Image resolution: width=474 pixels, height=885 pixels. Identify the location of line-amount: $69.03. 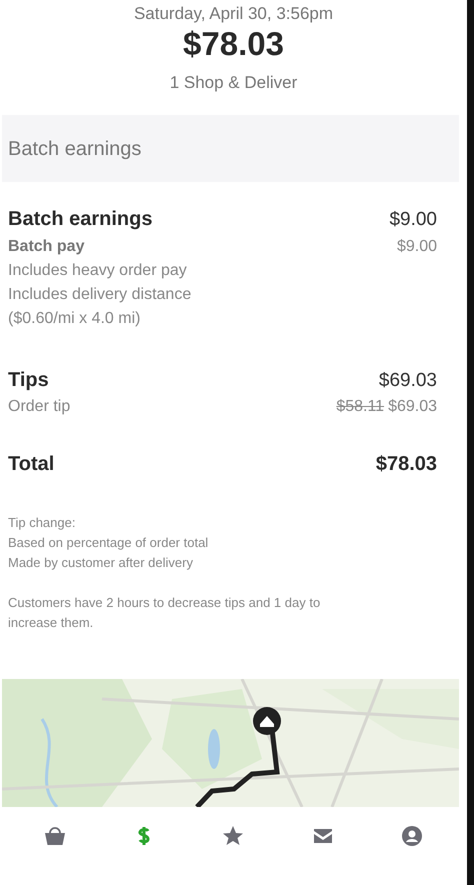
(412, 407).